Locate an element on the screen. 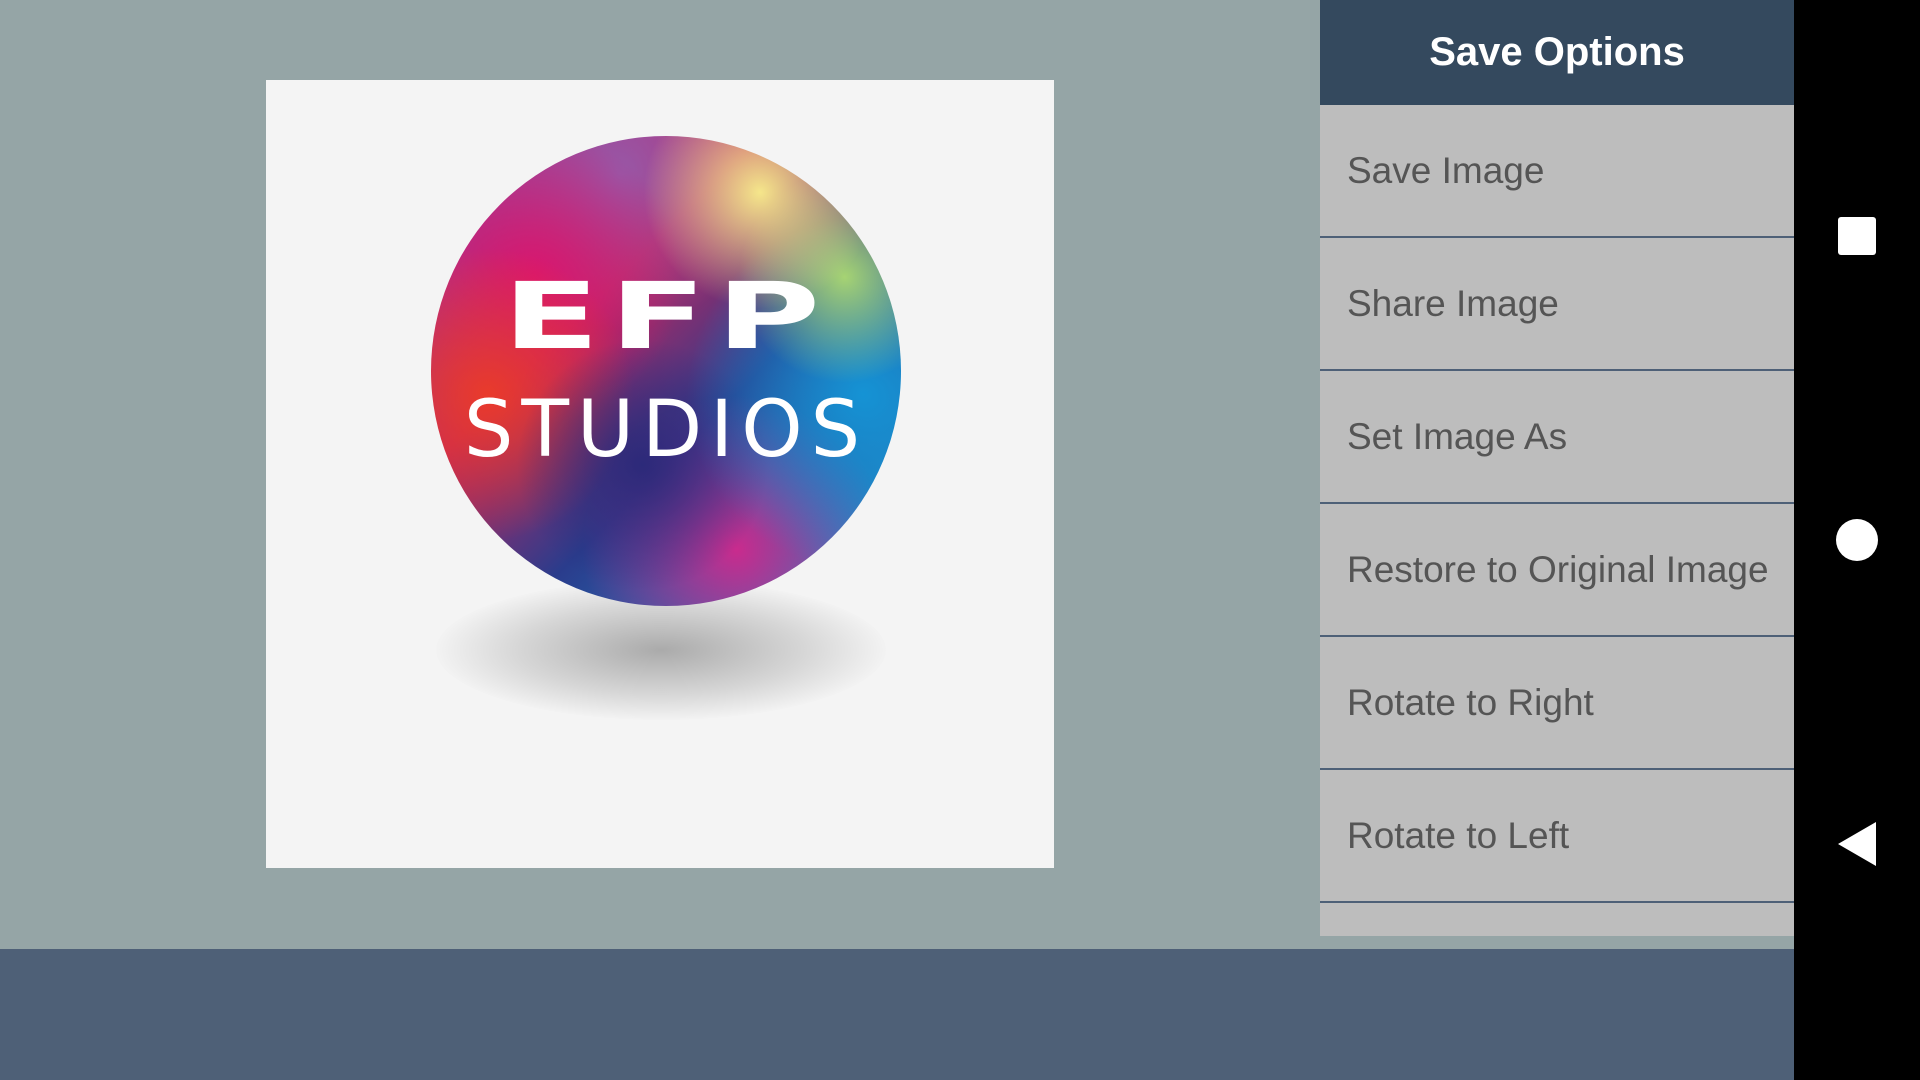  efp-studios-logo: EFP STUDIOS is located at coordinates (666, 371).